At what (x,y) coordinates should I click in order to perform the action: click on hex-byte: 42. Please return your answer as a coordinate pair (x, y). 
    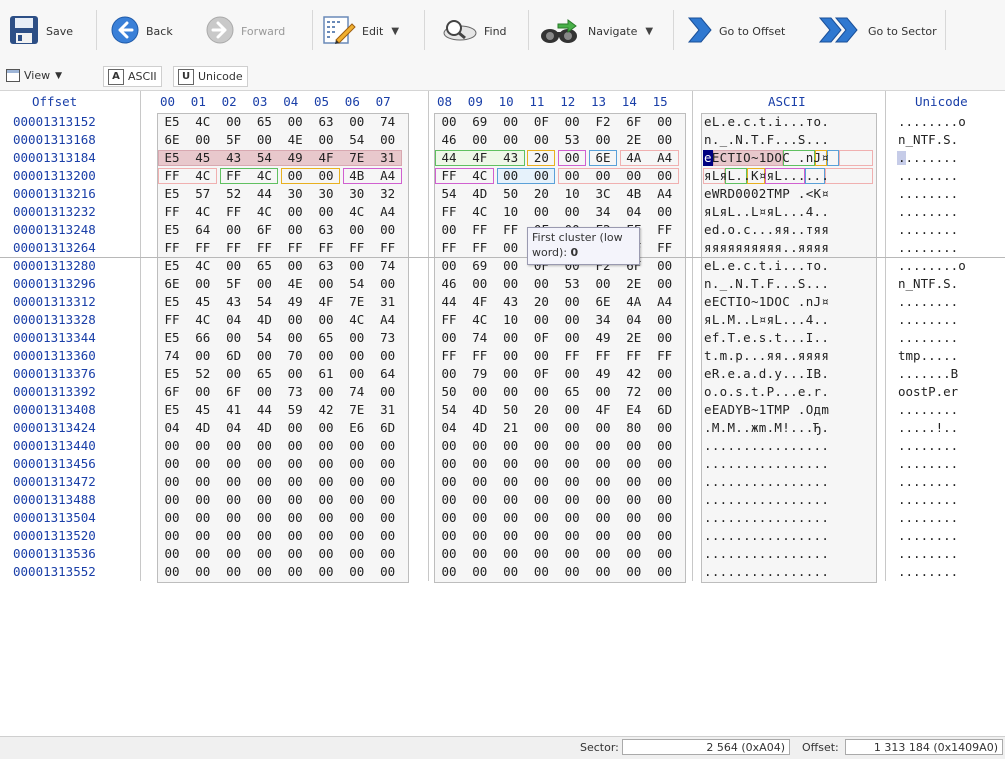
    Looking at the image, I should click on (326, 410).